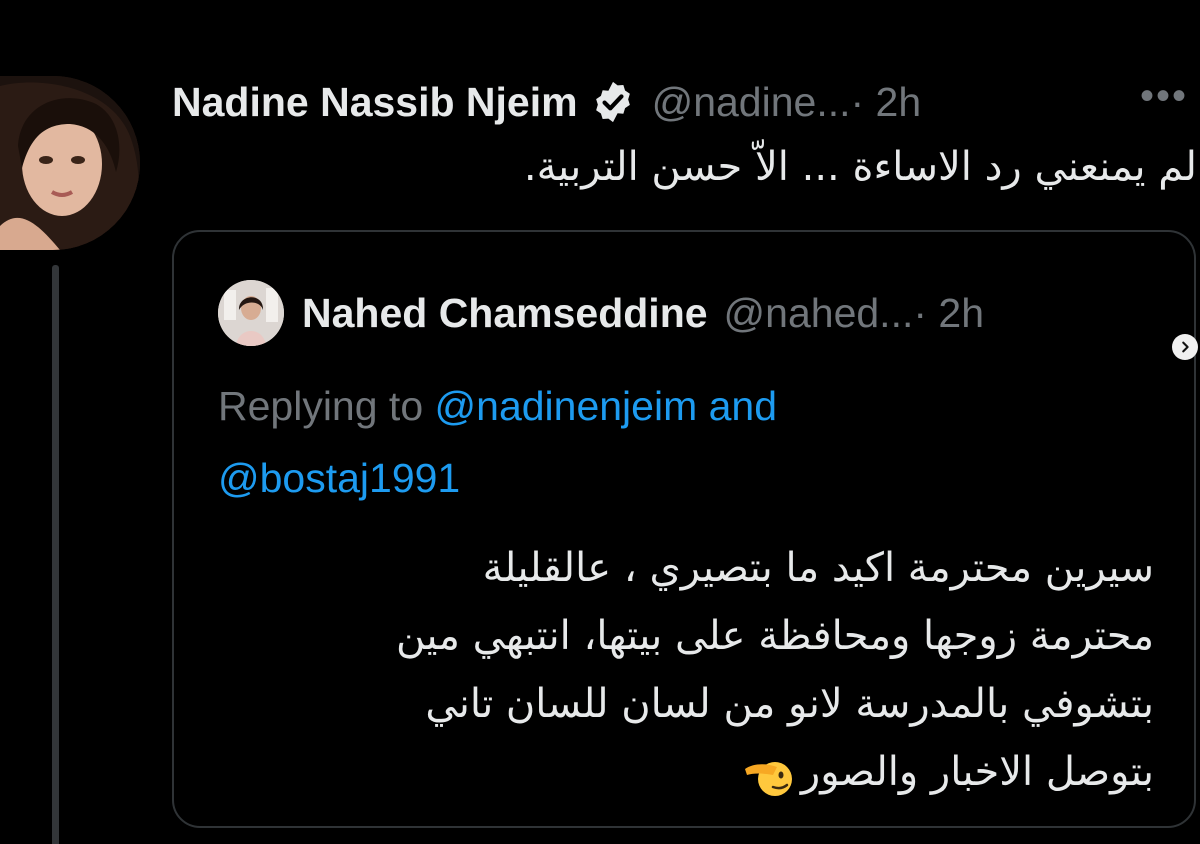 This screenshot has width=1200, height=844. What do you see at coordinates (684, 772) in the screenshot?
I see `quoted-text-last-line: بتوصل الاخبار والصور` at bounding box center [684, 772].